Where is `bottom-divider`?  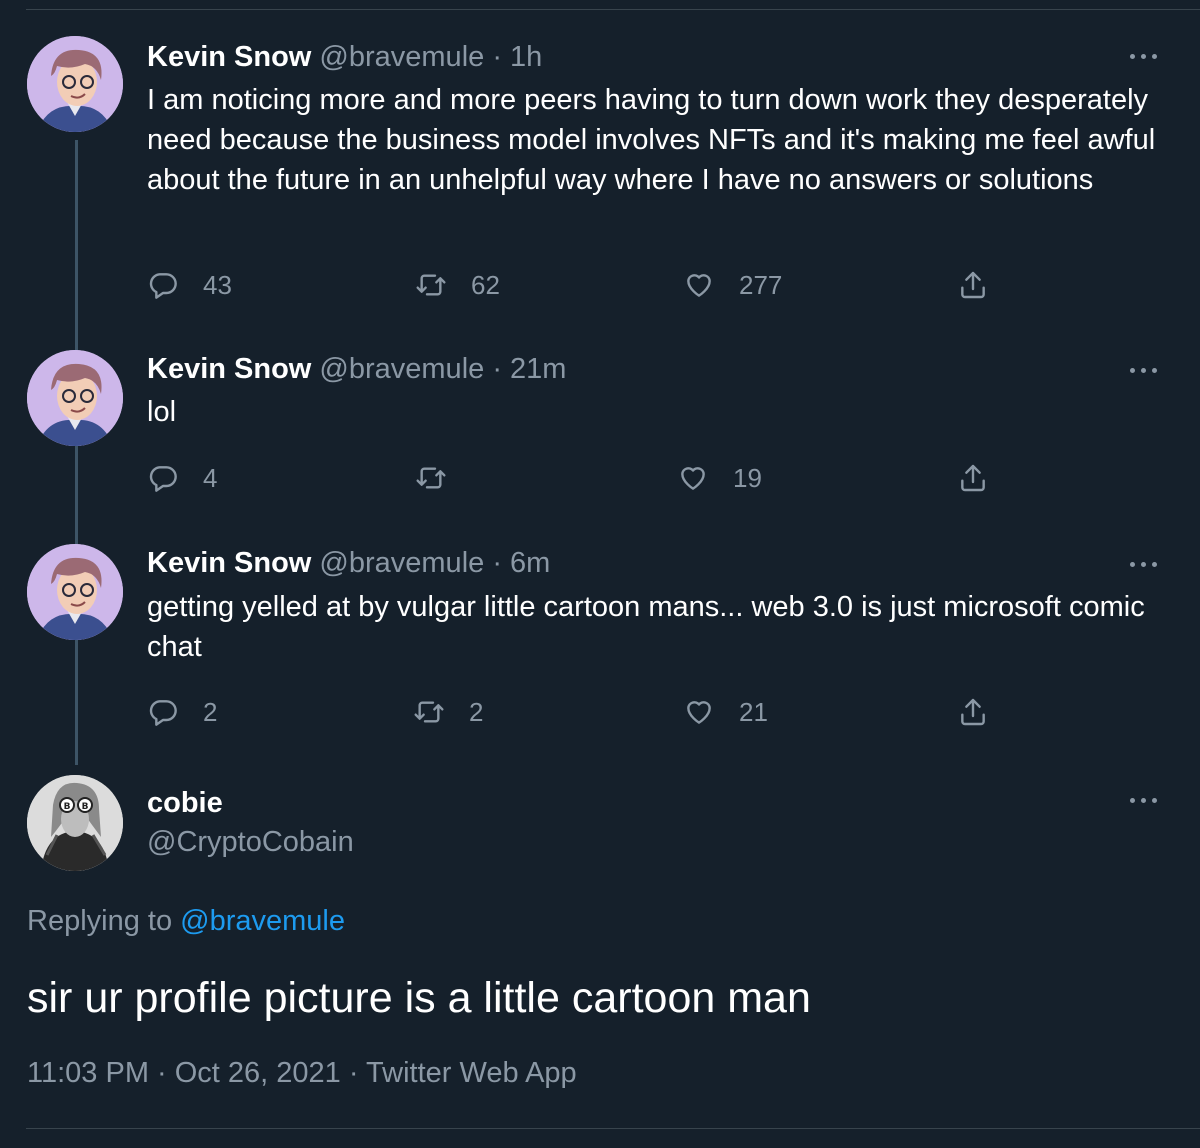
bottom-divider is located at coordinates (613, 1128).